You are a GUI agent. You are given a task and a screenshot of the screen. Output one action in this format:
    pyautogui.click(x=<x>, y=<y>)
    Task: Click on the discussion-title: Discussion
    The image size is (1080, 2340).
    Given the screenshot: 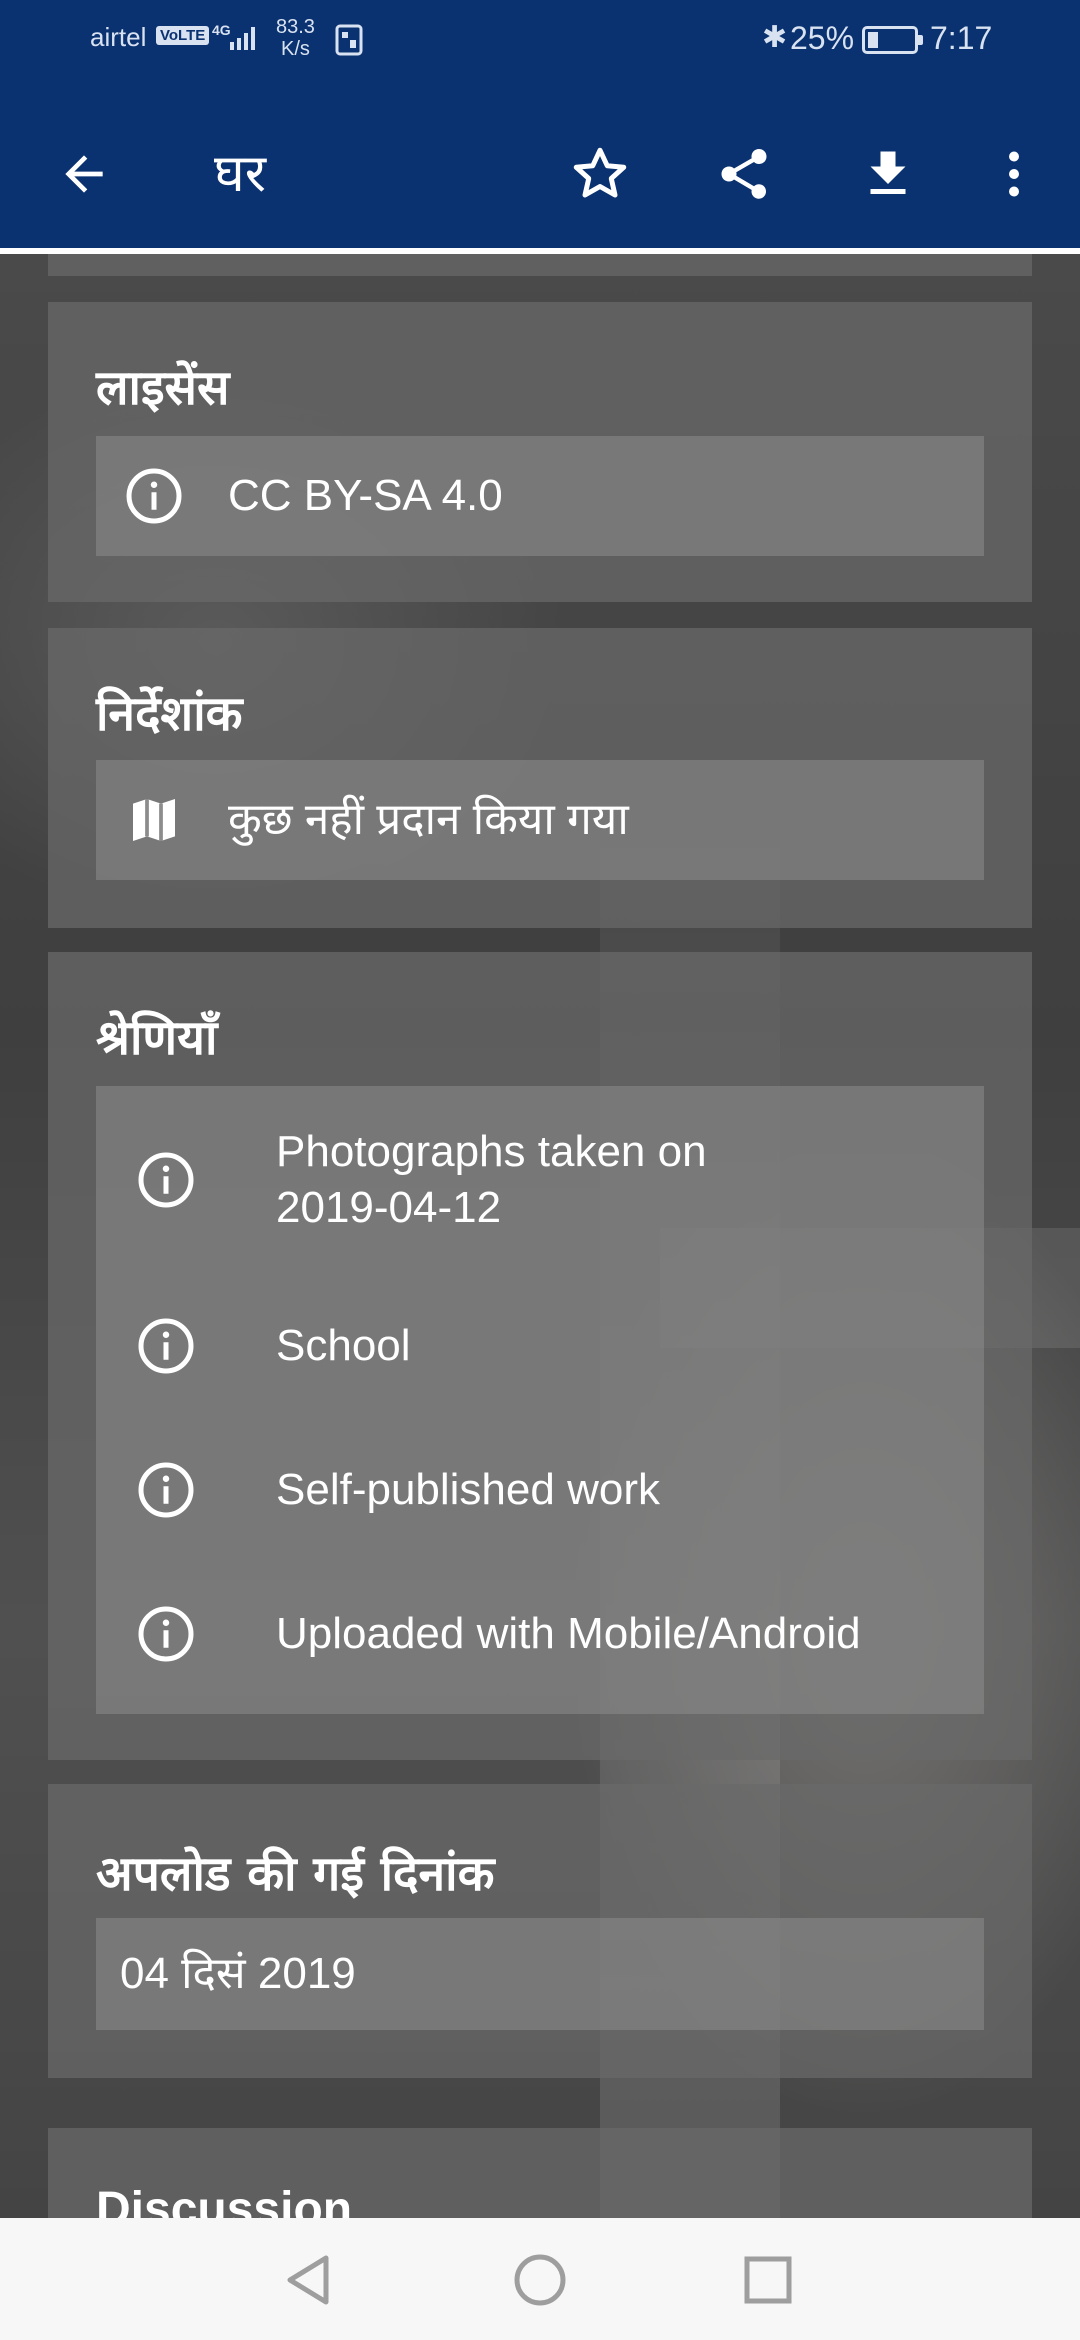 What is the action you would take?
    pyautogui.click(x=224, y=2200)
    